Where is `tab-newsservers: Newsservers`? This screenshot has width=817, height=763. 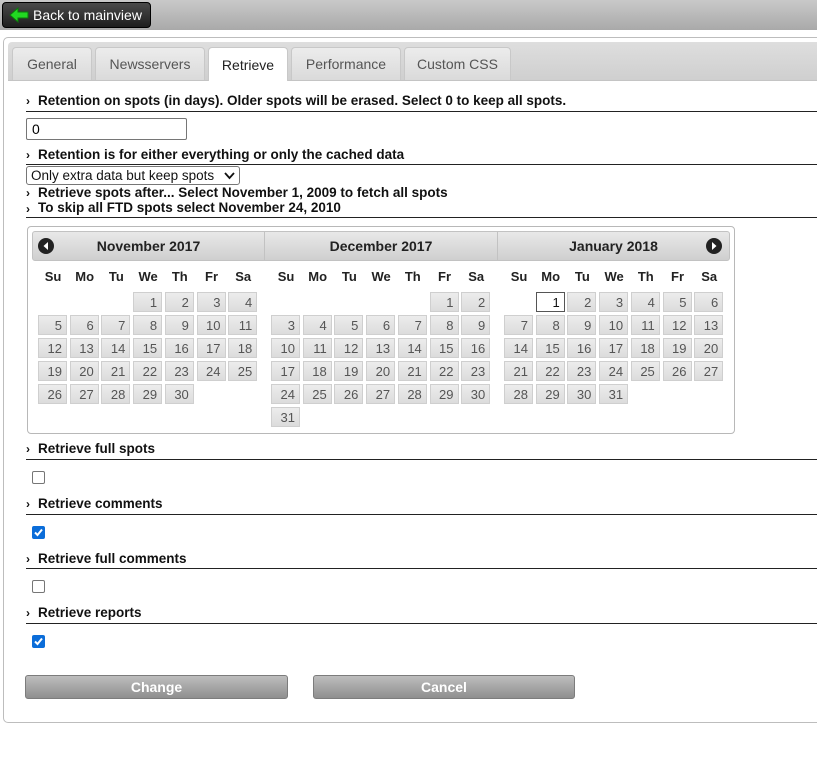
tab-newsservers: Newsservers is located at coordinates (150, 63).